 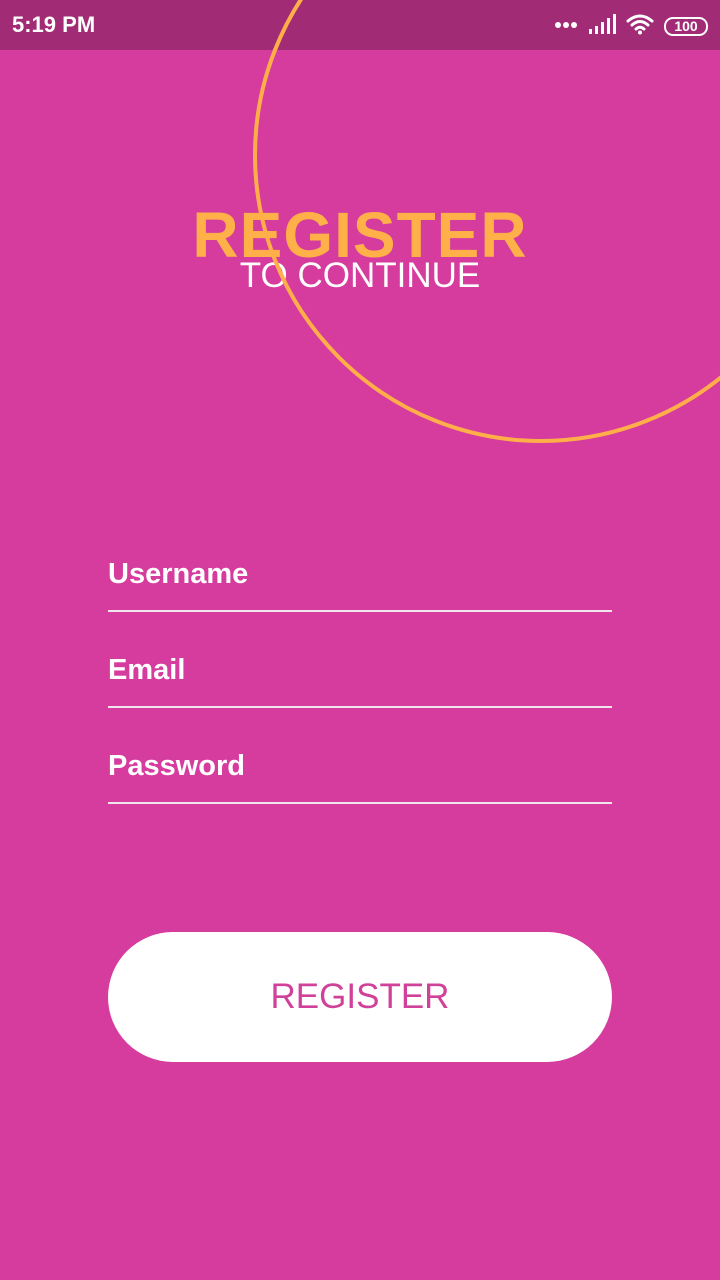 I want to click on status-icons: 100, so click(x=631, y=26).